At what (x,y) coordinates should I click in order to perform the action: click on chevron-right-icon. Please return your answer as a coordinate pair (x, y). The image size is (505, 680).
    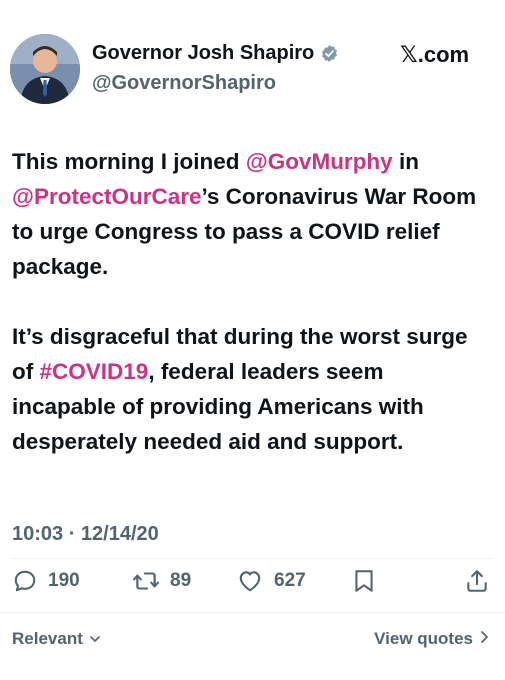
    Looking at the image, I should click on (484, 639).